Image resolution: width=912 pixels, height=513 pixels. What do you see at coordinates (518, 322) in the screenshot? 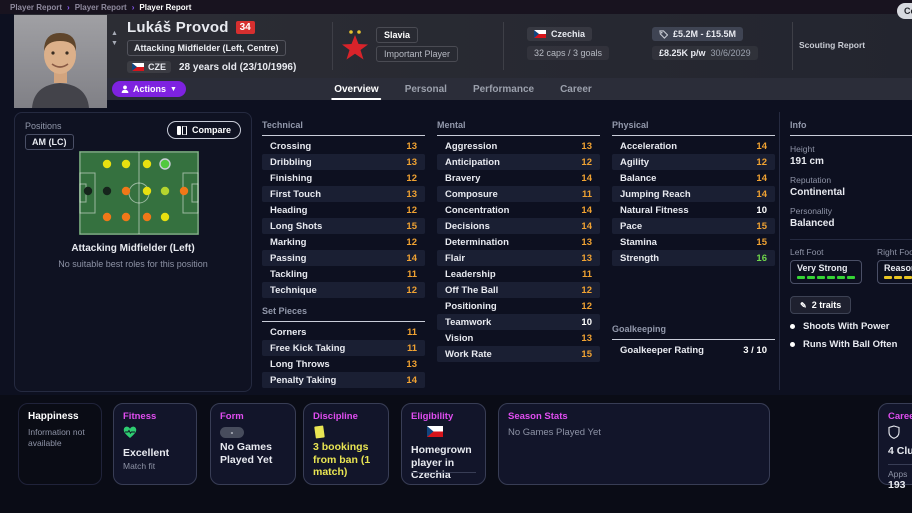
I see `attribute-row: Teamwork 10` at bounding box center [518, 322].